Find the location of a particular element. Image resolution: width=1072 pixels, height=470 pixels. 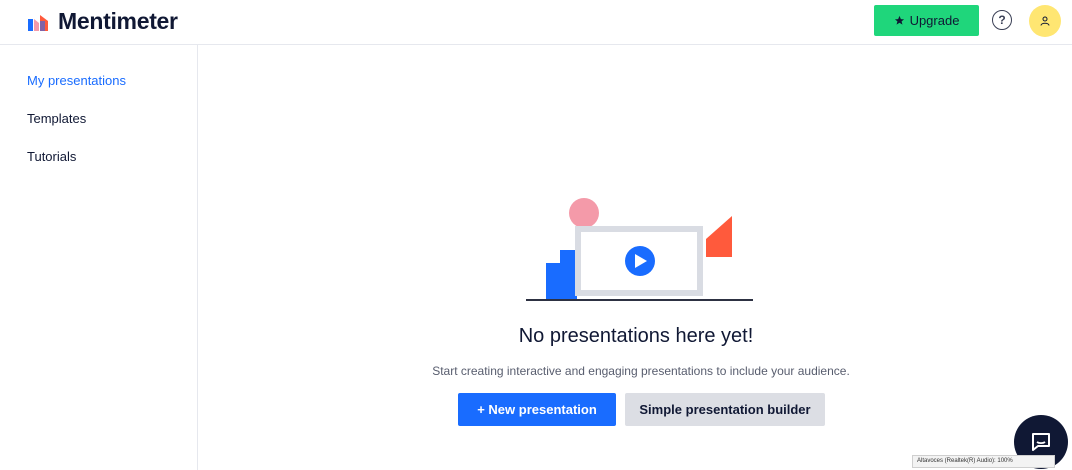

avatar is located at coordinates (1045, 21).